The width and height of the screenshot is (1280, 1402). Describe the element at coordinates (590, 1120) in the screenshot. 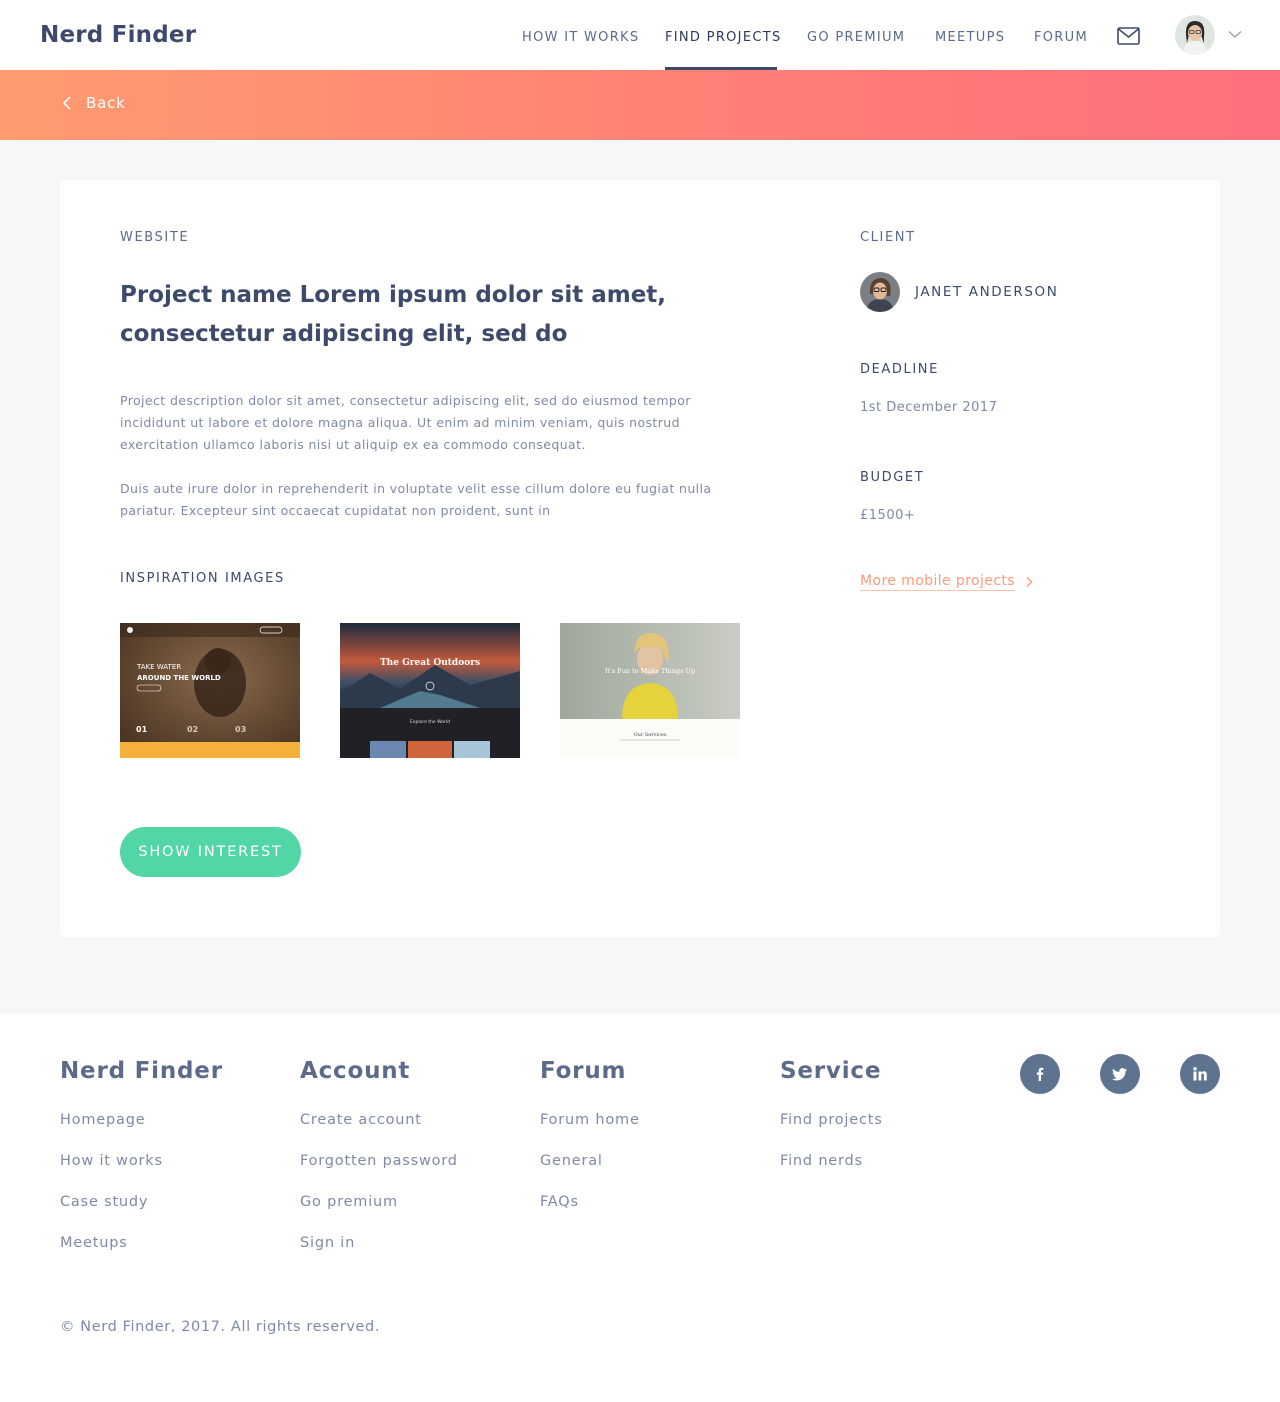

I see `footer-link-forum-home: Forum home` at that location.